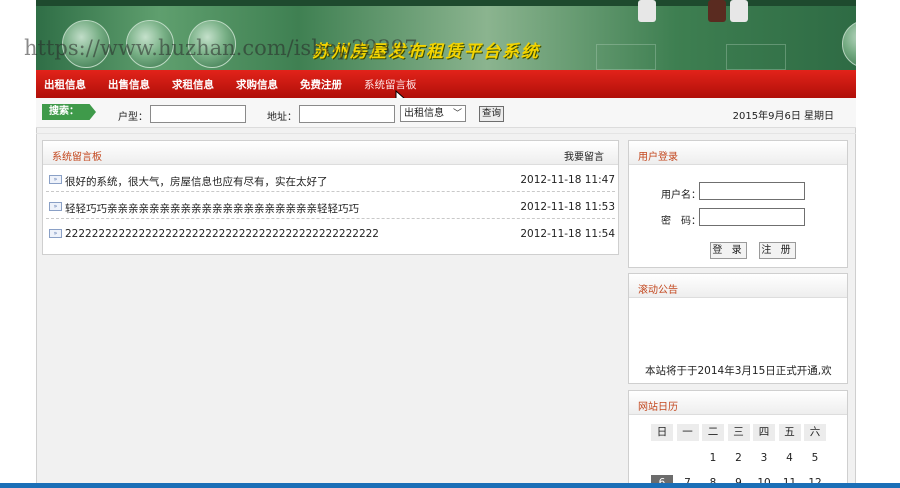 Image resolution: width=900 pixels, height=488 pixels. What do you see at coordinates (738, 432) in the screenshot?
I see `calendar-weekday: 三` at bounding box center [738, 432].